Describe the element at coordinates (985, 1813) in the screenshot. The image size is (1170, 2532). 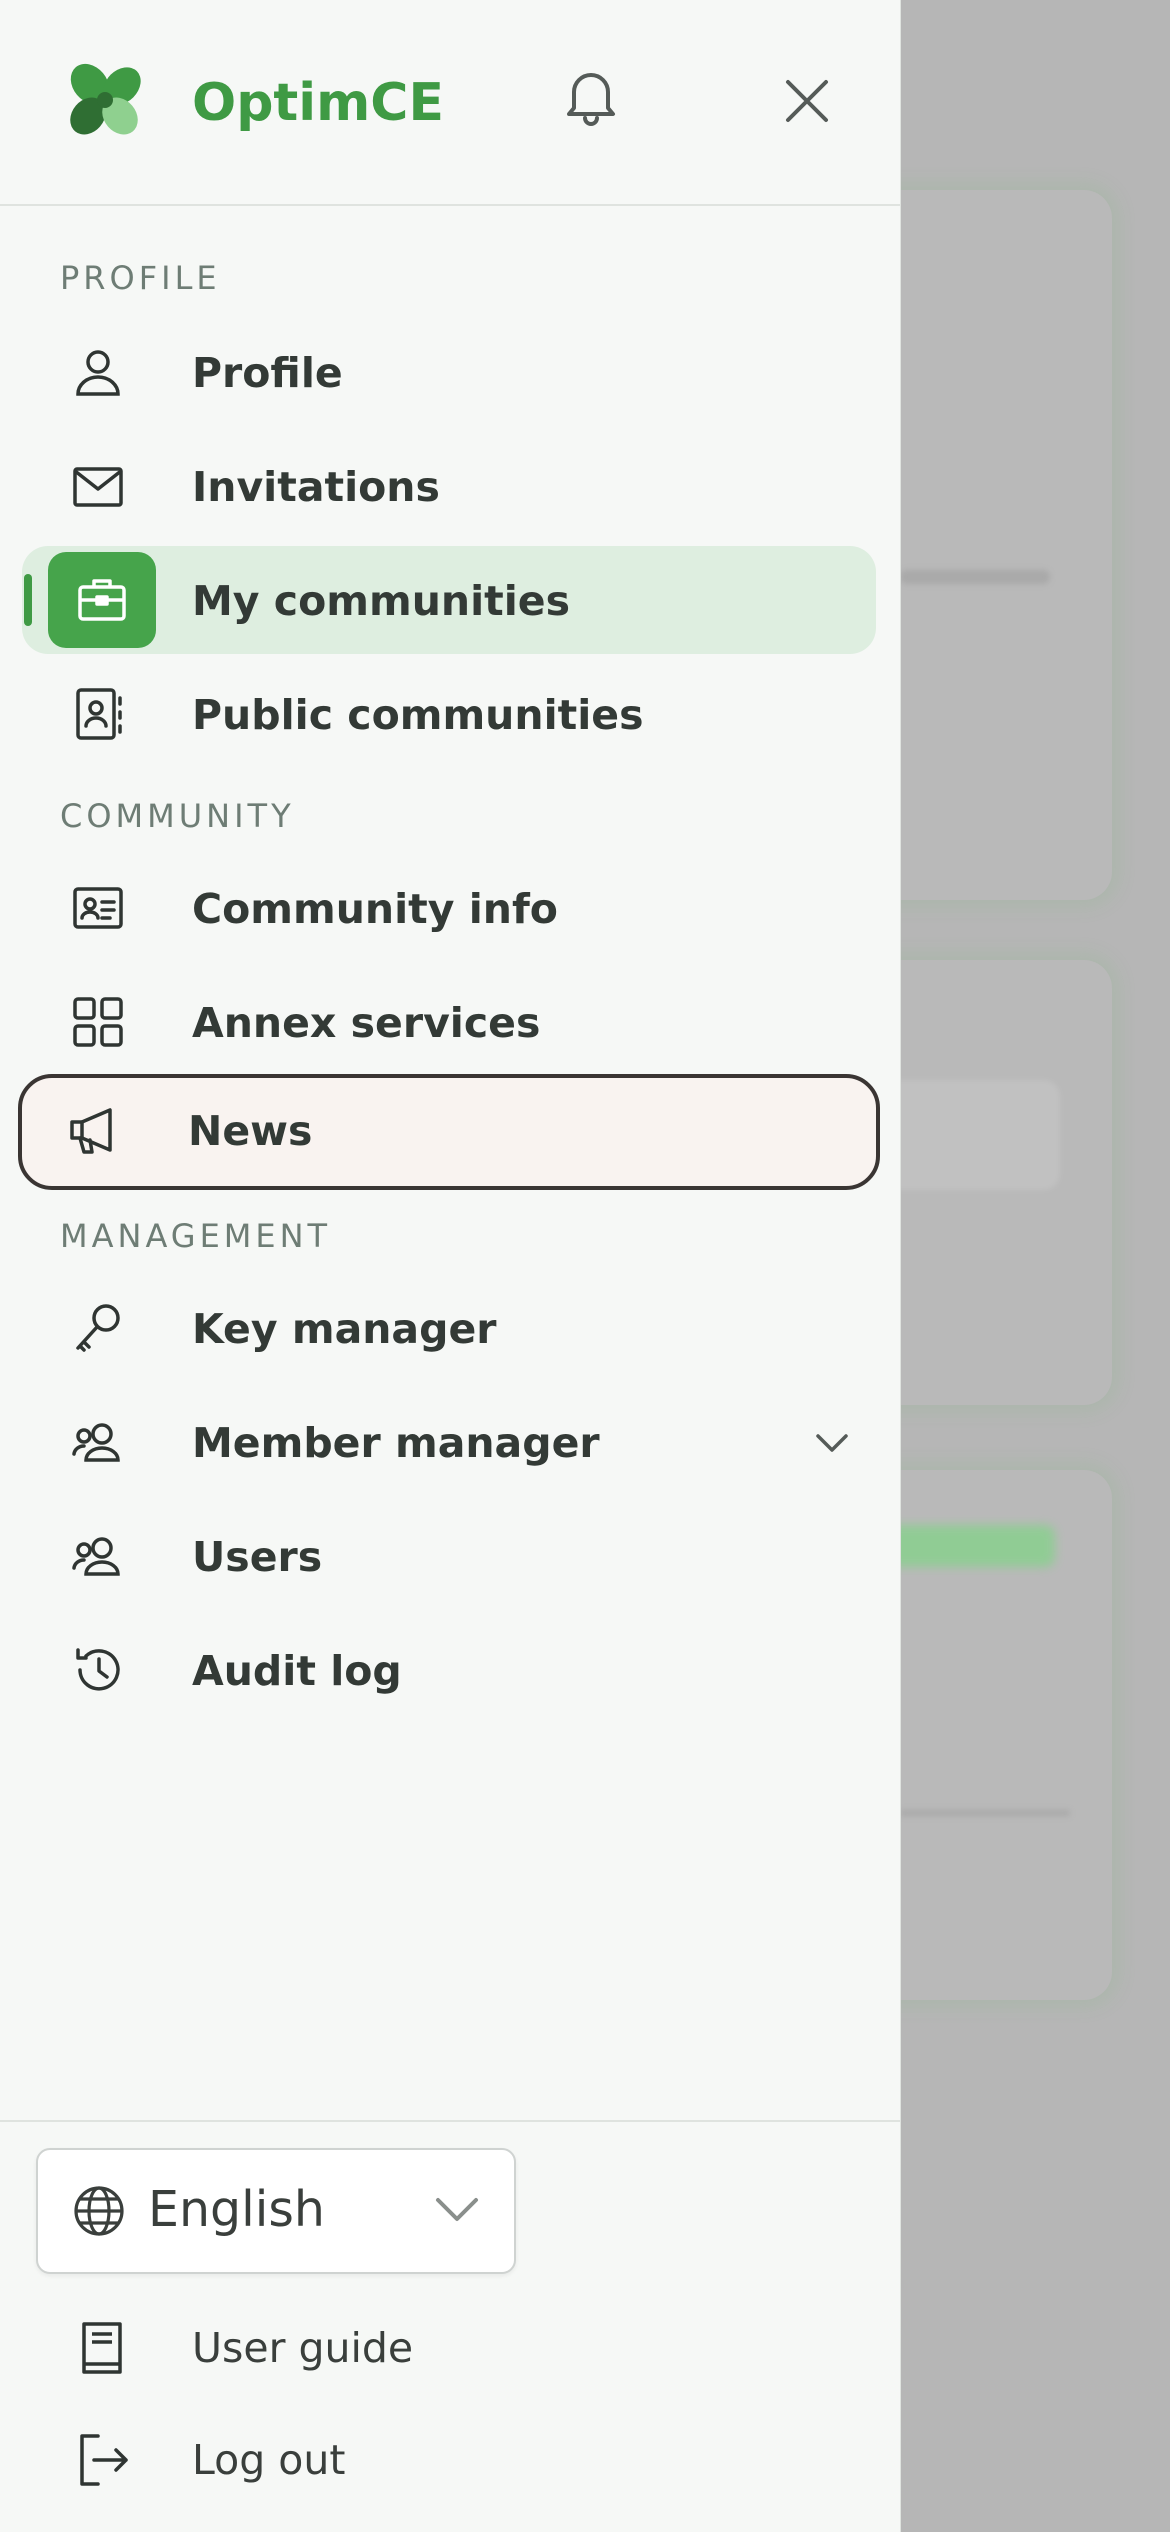
I see `background-divider` at that location.